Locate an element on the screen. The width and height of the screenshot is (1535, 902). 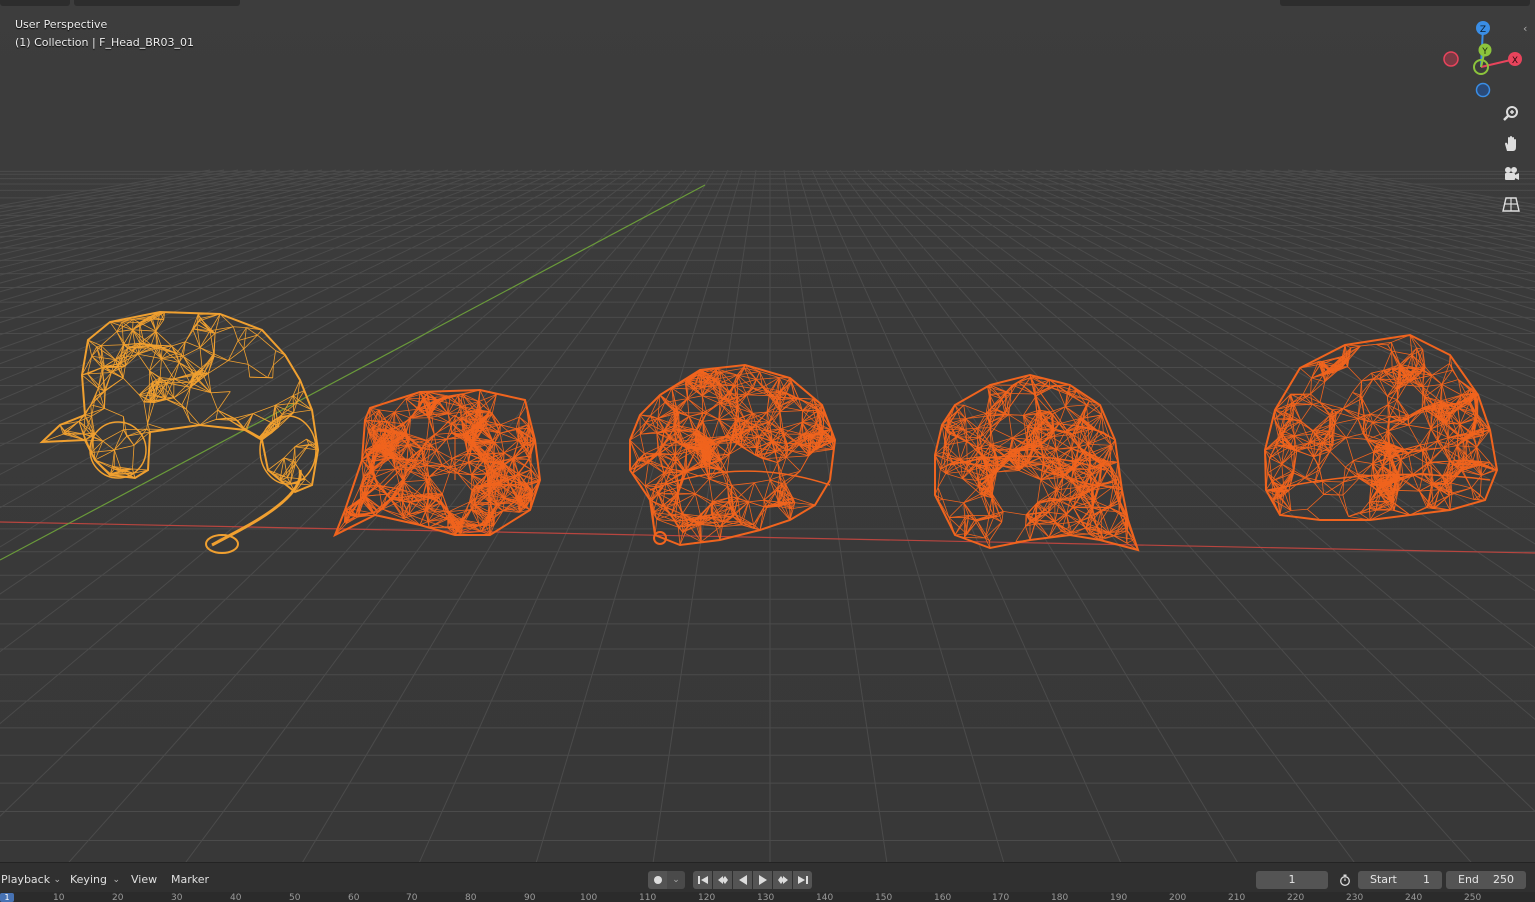
start-value: 1 is located at coordinates (1426, 880).